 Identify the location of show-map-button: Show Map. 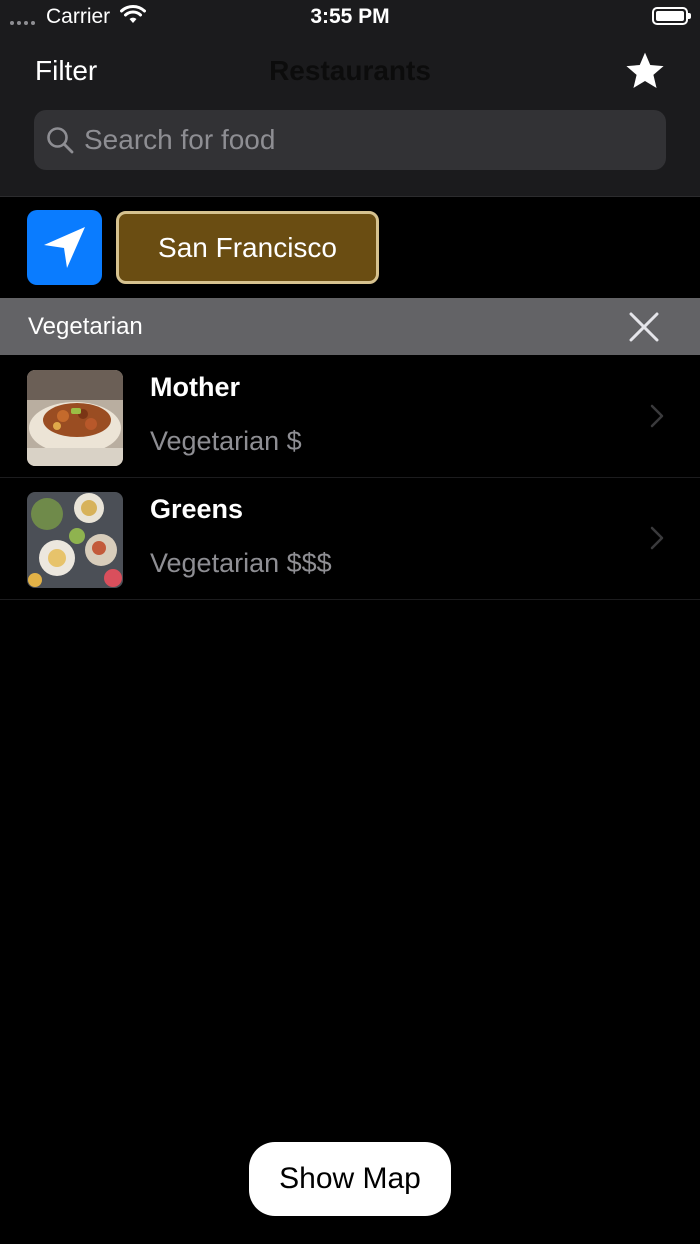
(350, 1179).